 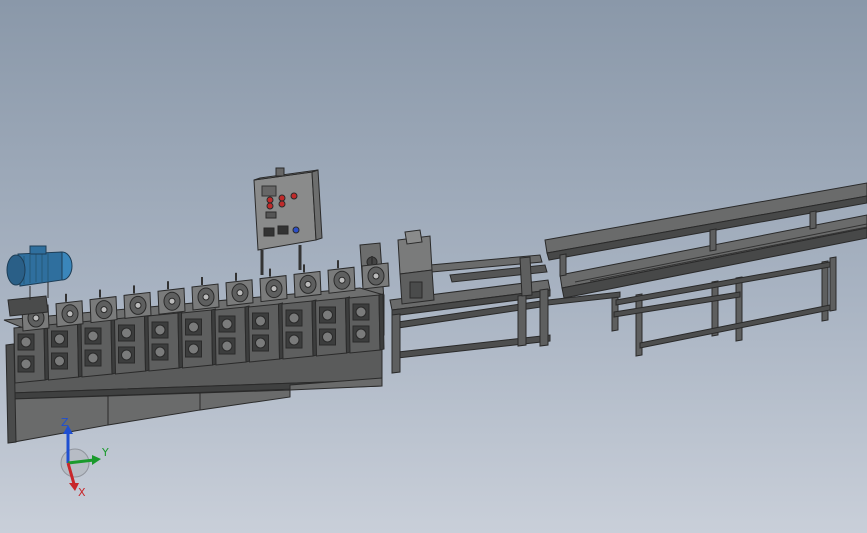 What do you see at coordinates (296, 230) in the screenshot?
I see `blue-button` at bounding box center [296, 230].